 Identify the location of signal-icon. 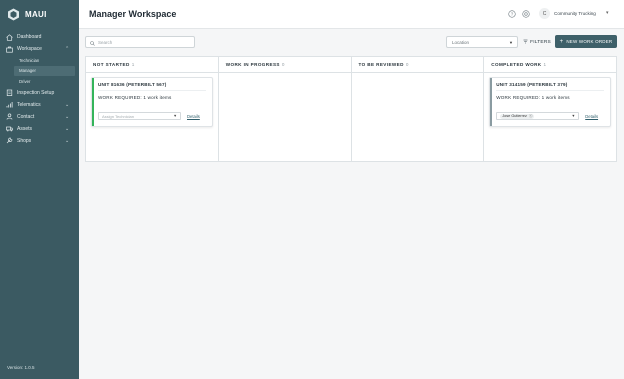
(9, 104).